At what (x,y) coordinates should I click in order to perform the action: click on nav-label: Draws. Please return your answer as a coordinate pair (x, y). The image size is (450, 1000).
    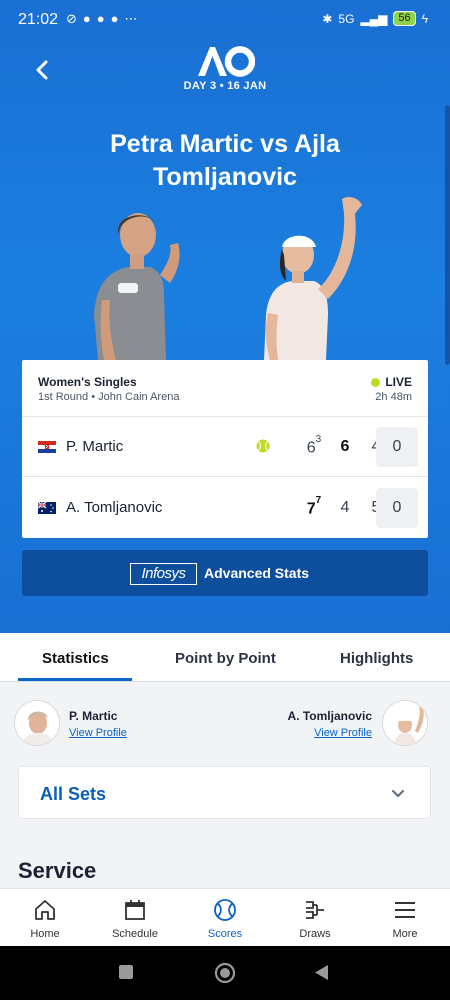
    Looking at the image, I should click on (315, 934).